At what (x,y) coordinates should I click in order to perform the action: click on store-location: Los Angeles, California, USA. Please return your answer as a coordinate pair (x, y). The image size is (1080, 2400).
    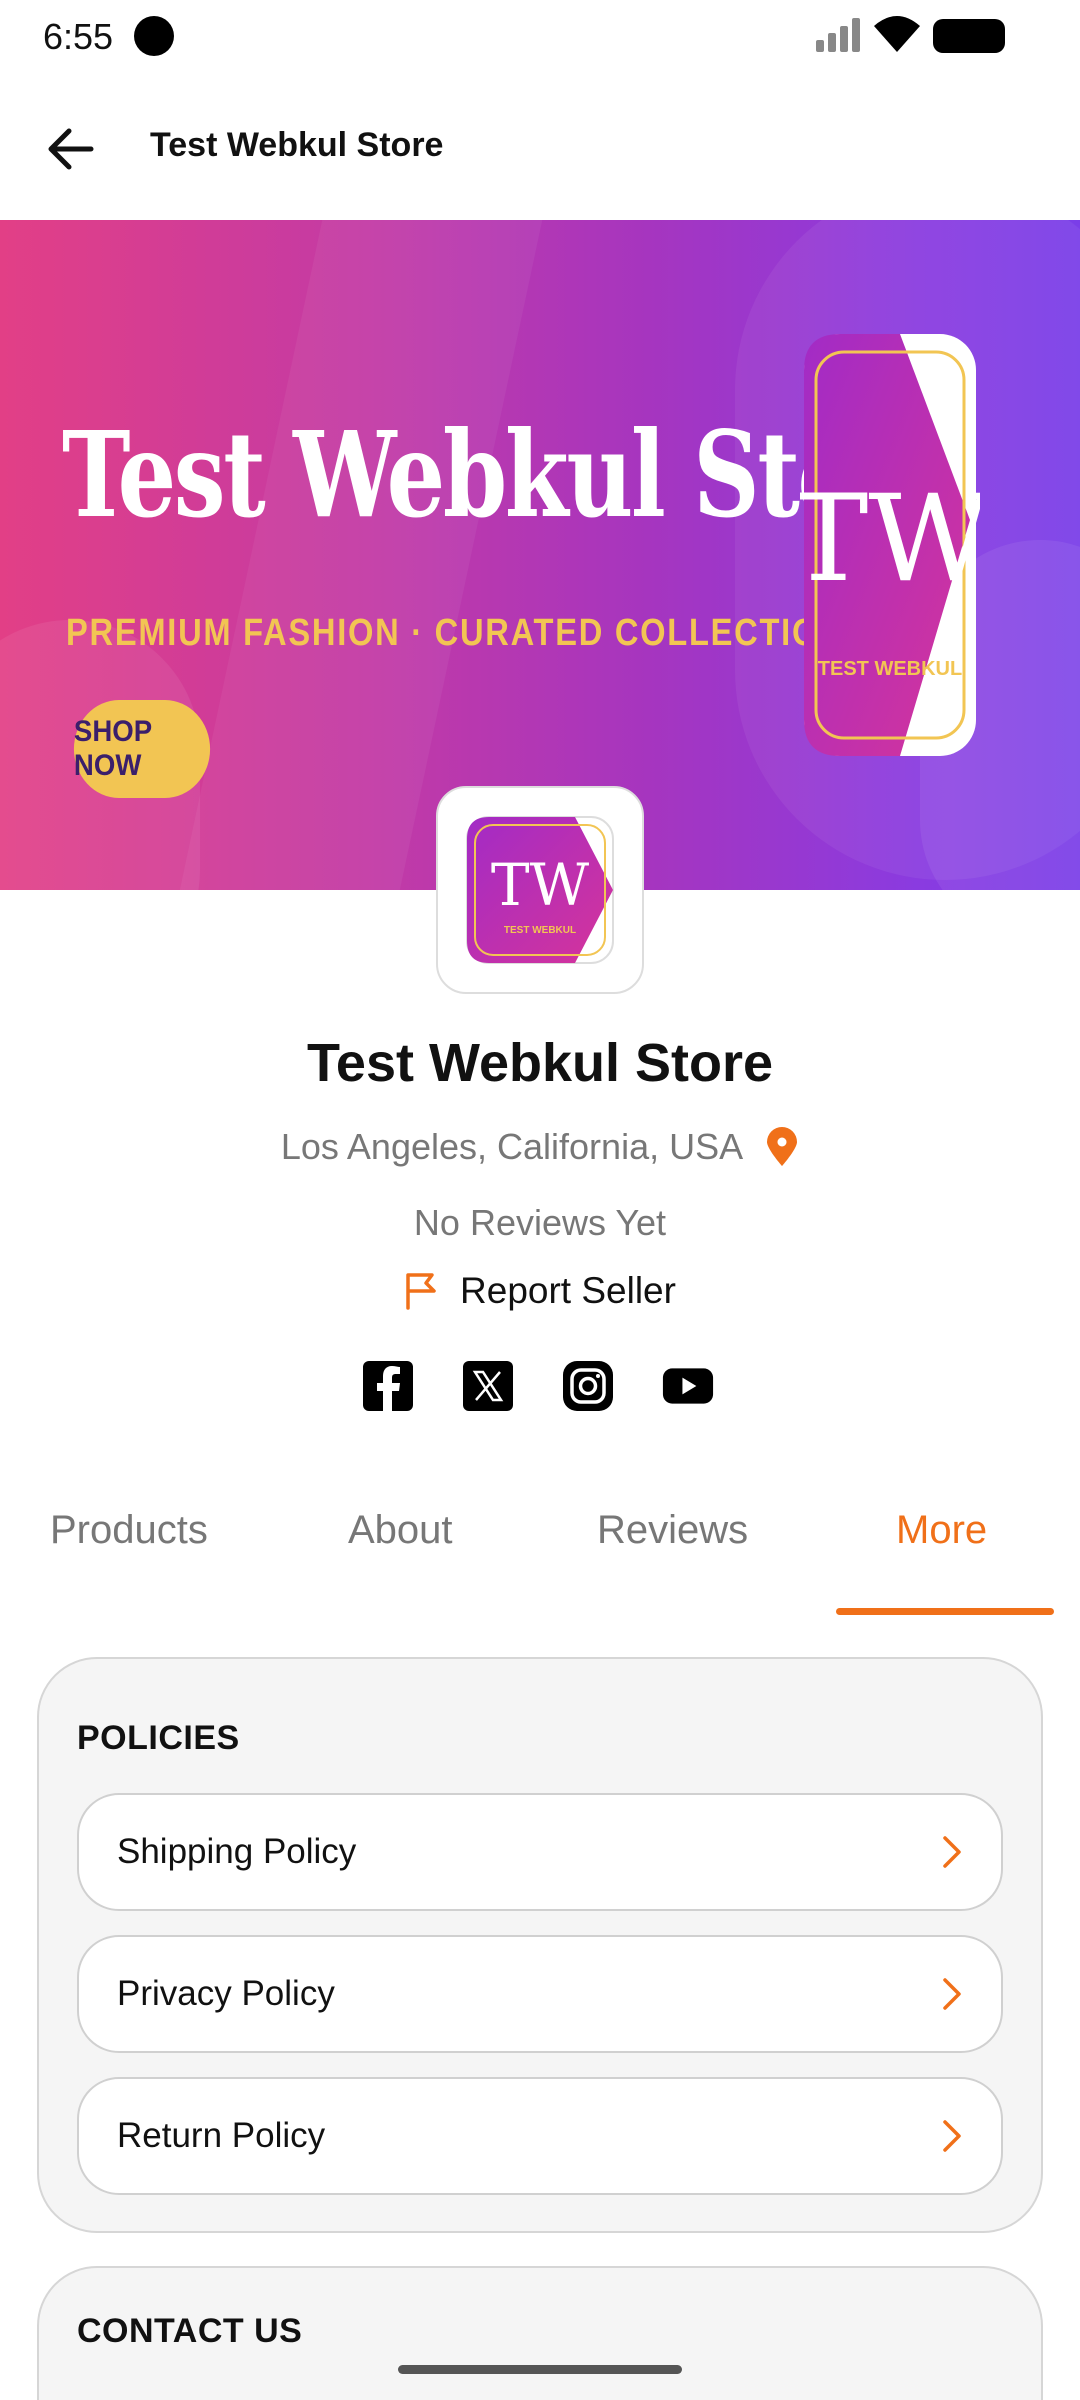
    Looking at the image, I should click on (540, 1147).